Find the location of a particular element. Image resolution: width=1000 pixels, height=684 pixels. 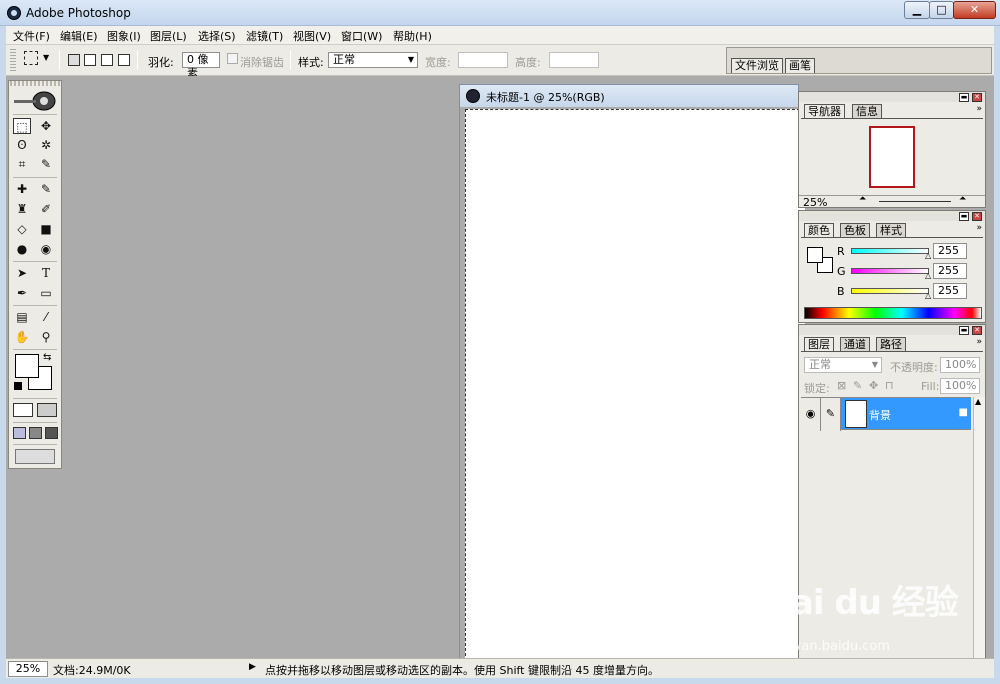

clone-stamp-tool-icon: ♜ is located at coordinates (22, 209).